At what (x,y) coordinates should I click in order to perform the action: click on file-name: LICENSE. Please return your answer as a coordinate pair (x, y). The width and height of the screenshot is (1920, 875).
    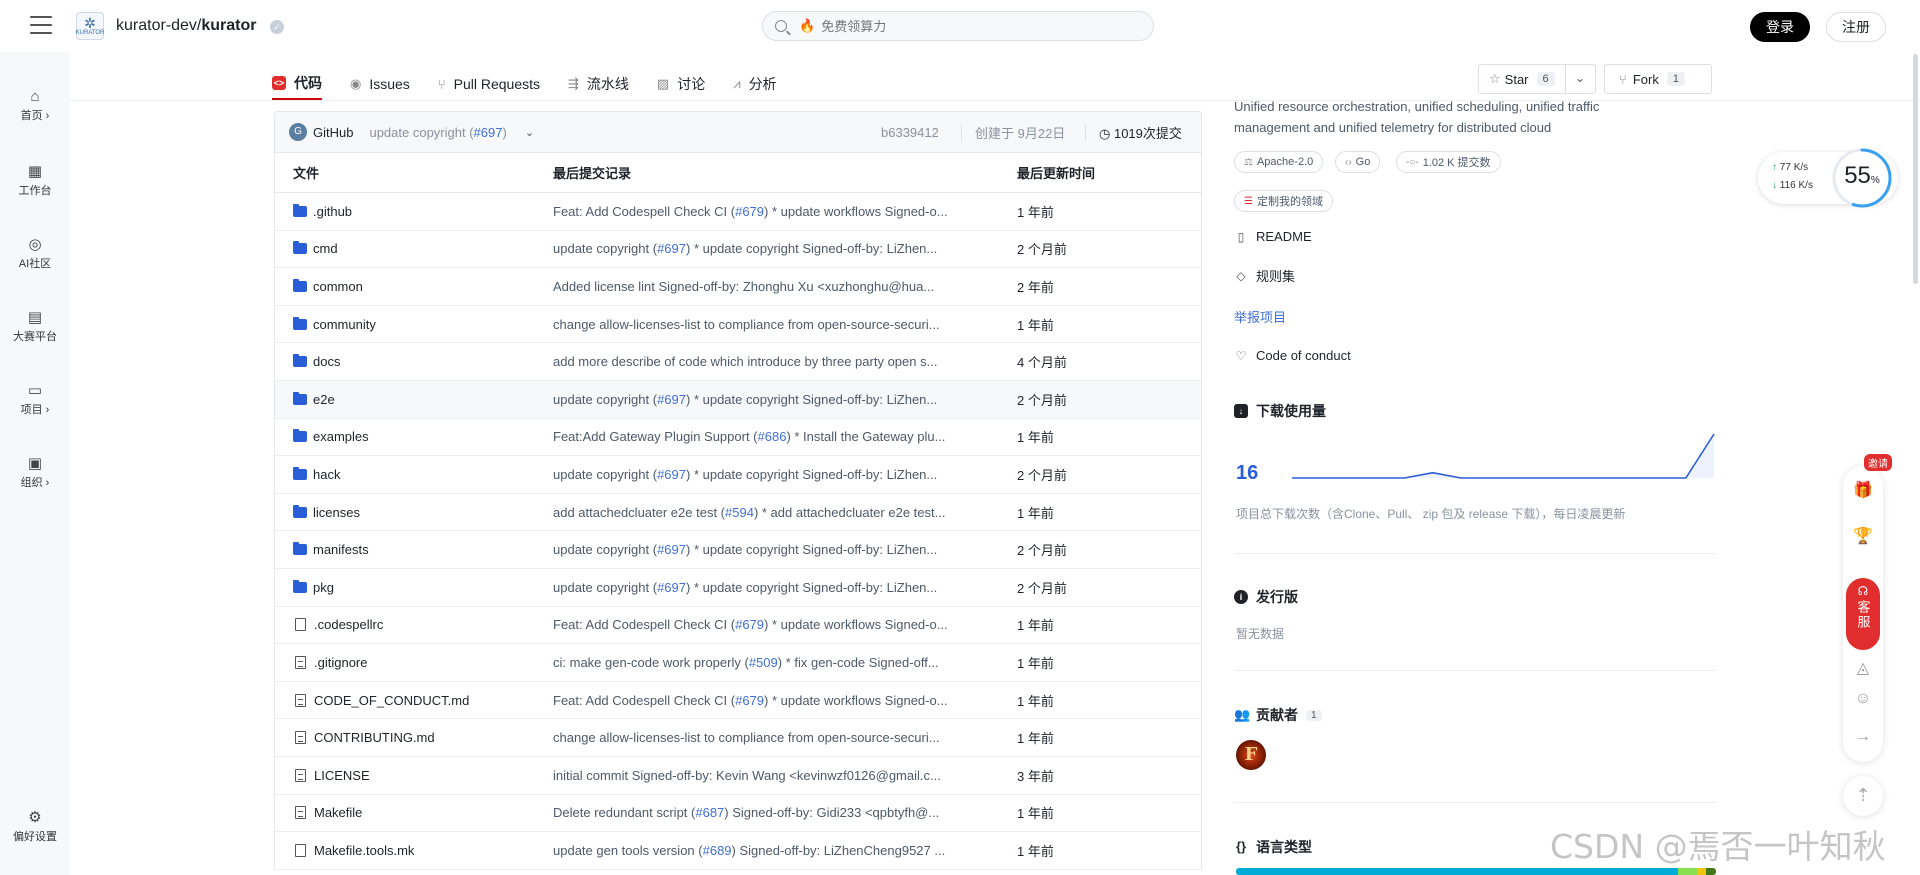
    Looking at the image, I should click on (342, 775).